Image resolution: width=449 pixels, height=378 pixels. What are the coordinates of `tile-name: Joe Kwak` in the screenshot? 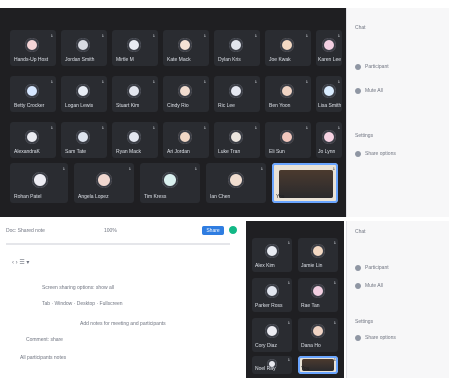 It's located at (280, 60).